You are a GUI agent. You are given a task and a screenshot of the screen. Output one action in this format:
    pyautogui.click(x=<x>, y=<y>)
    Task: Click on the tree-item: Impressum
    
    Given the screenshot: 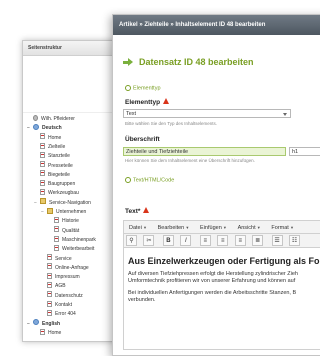 What is the action you would take?
    pyautogui.click(x=60, y=277)
    